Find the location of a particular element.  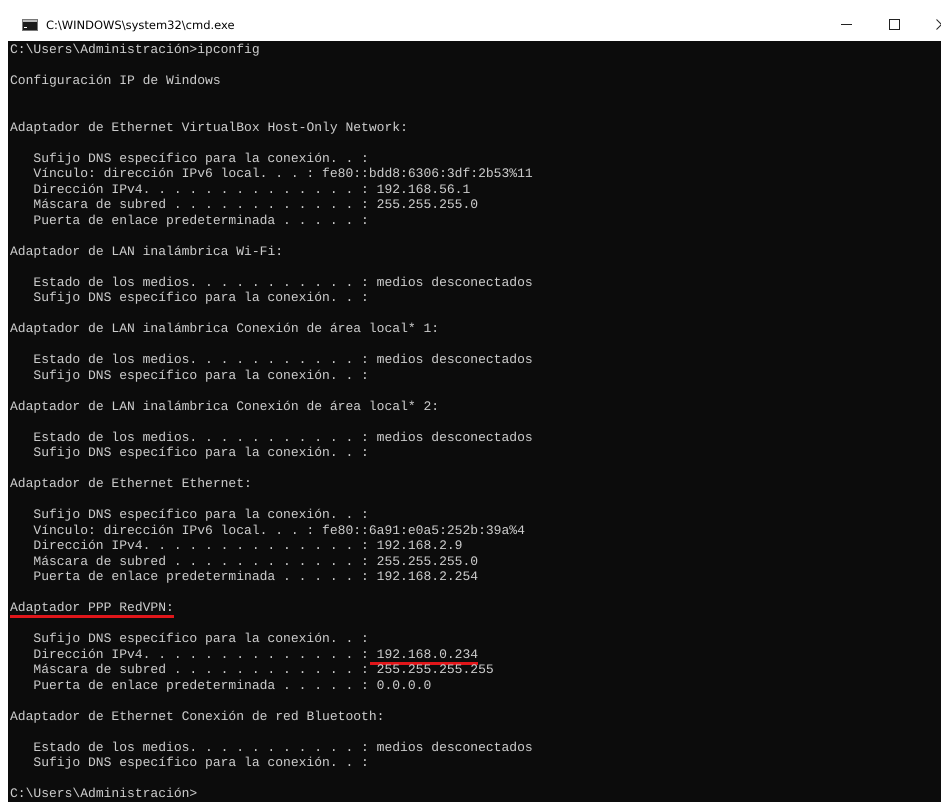

console-app-icon is located at coordinates (30, 24).